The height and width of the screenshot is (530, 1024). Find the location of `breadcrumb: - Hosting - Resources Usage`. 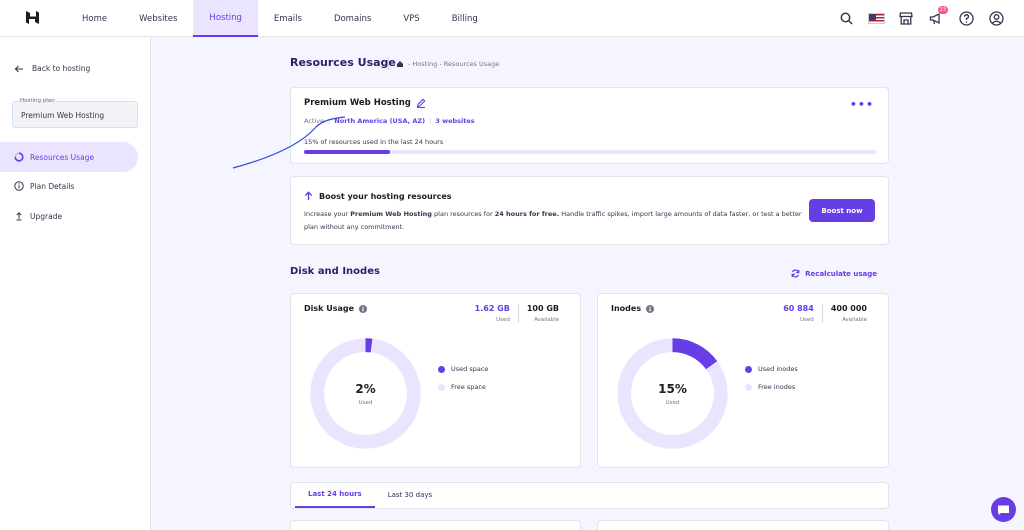

breadcrumb: - Hosting - Resources Usage is located at coordinates (443, 63).